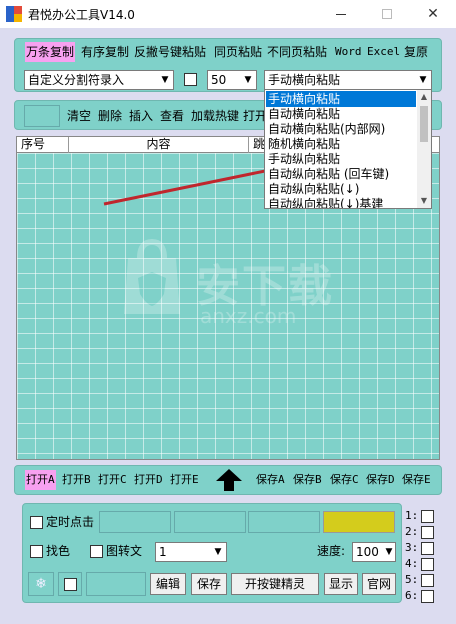  I want to click on button-excel: Excel, so click(383, 52).